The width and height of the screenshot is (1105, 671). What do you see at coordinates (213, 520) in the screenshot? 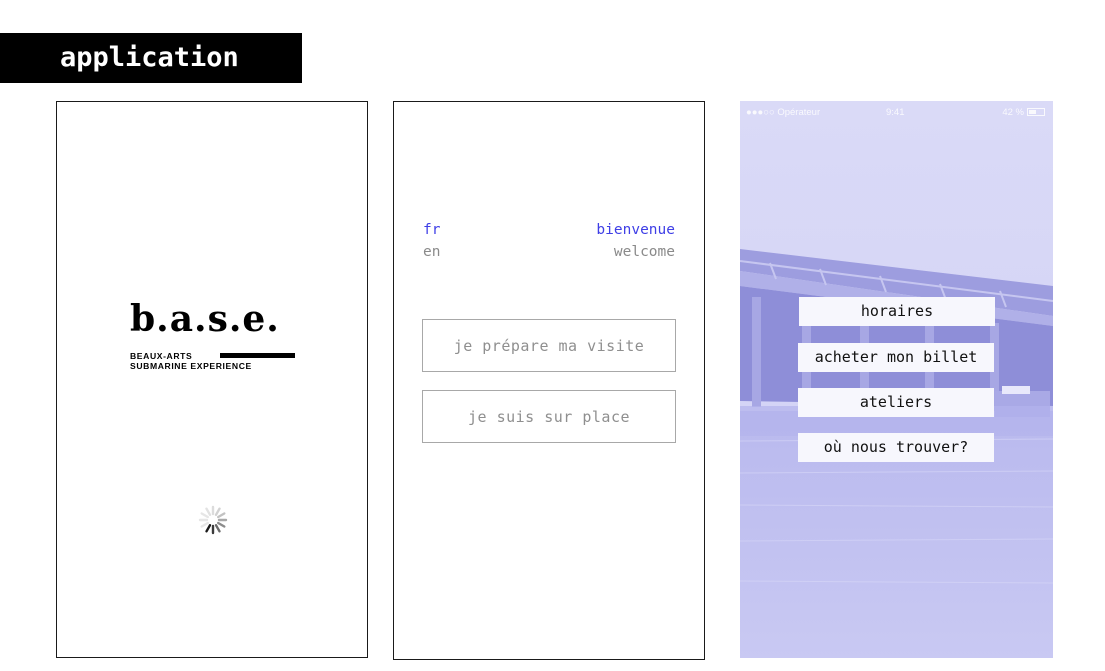
I see `spinner-icon` at bounding box center [213, 520].